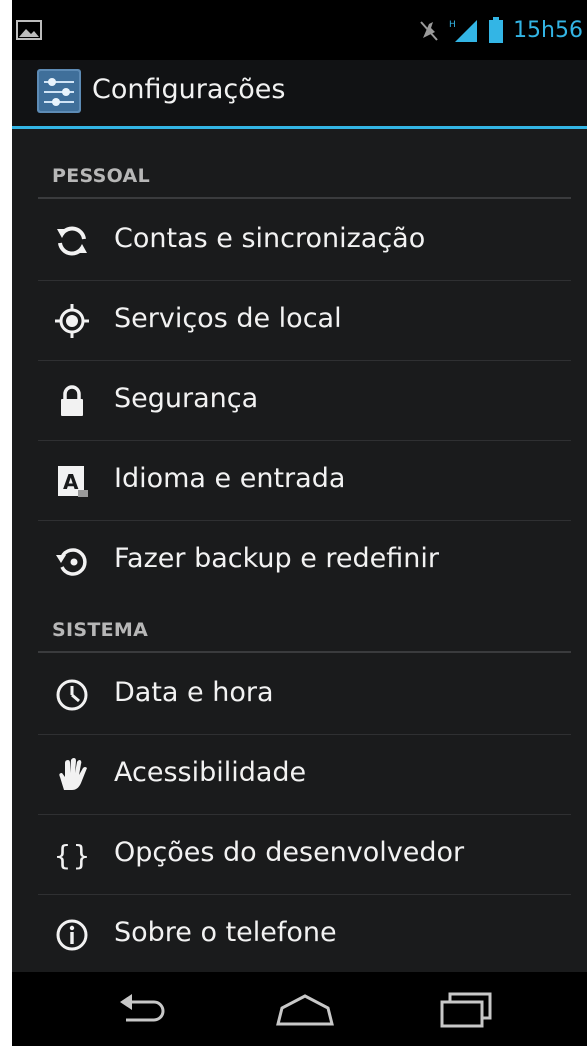 Image resolution: width=587 pixels, height=1046 pixels. I want to click on settings-item-about-phone: Sobre o telefone, so click(304, 935).